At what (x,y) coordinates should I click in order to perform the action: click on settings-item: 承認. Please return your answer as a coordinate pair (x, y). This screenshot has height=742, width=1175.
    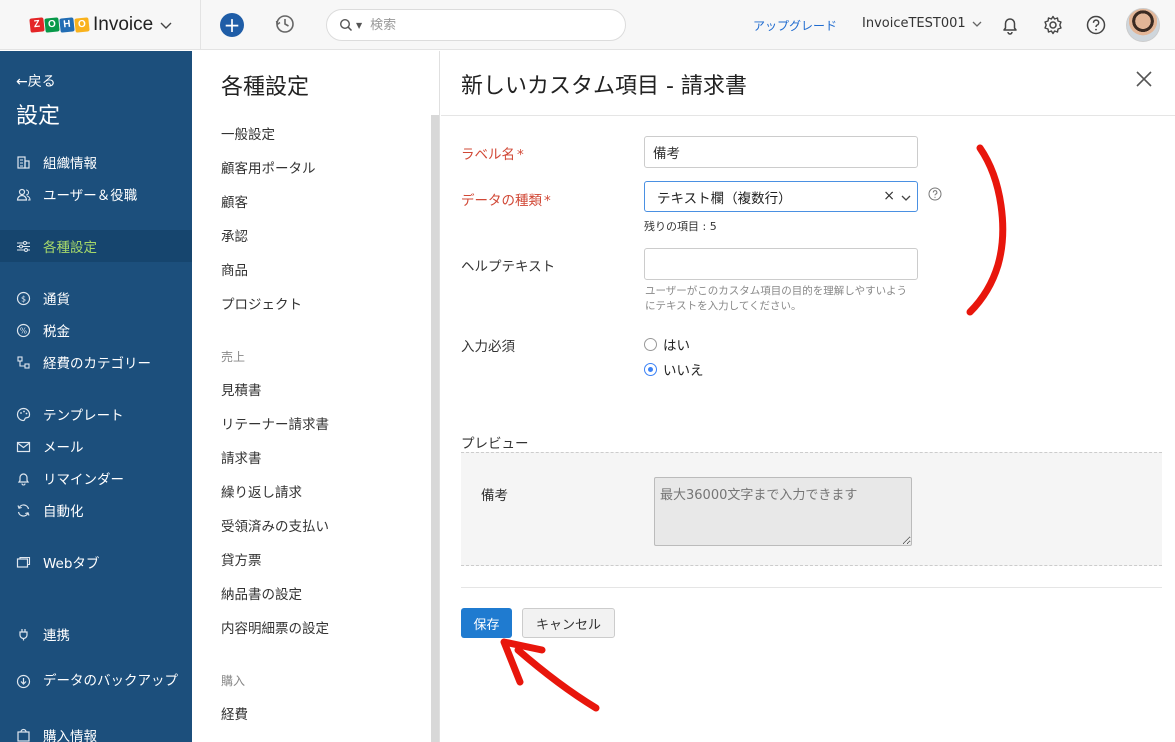
    Looking at the image, I should click on (234, 235).